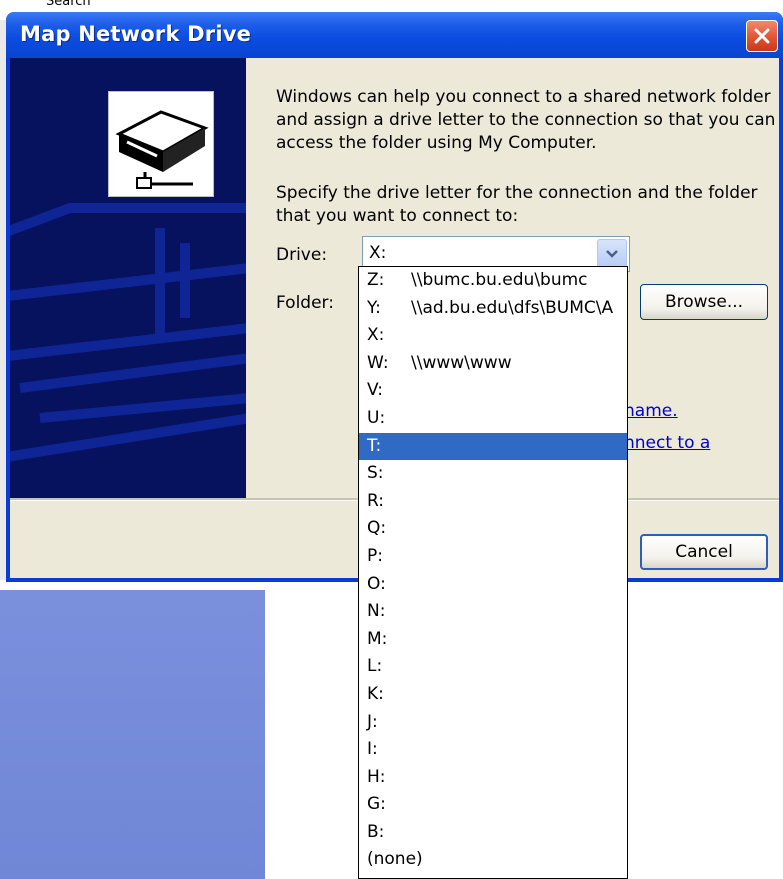  What do you see at coordinates (493, 474) in the screenshot?
I see `drive-option: S:` at bounding box center [493, 474].